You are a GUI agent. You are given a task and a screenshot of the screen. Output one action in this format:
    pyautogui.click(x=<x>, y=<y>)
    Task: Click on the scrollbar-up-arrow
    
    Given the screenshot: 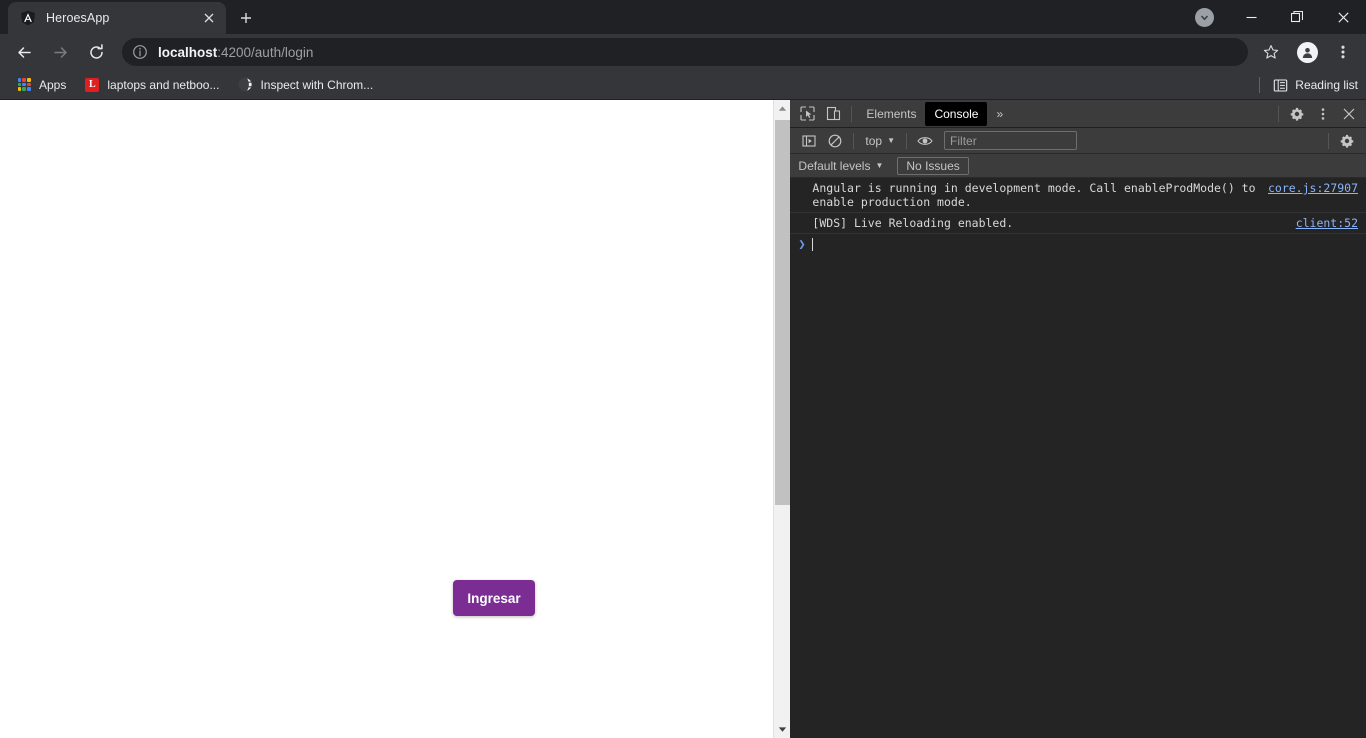 What is the action you would take?
    pyautogui.click(x=782, y=108)
    